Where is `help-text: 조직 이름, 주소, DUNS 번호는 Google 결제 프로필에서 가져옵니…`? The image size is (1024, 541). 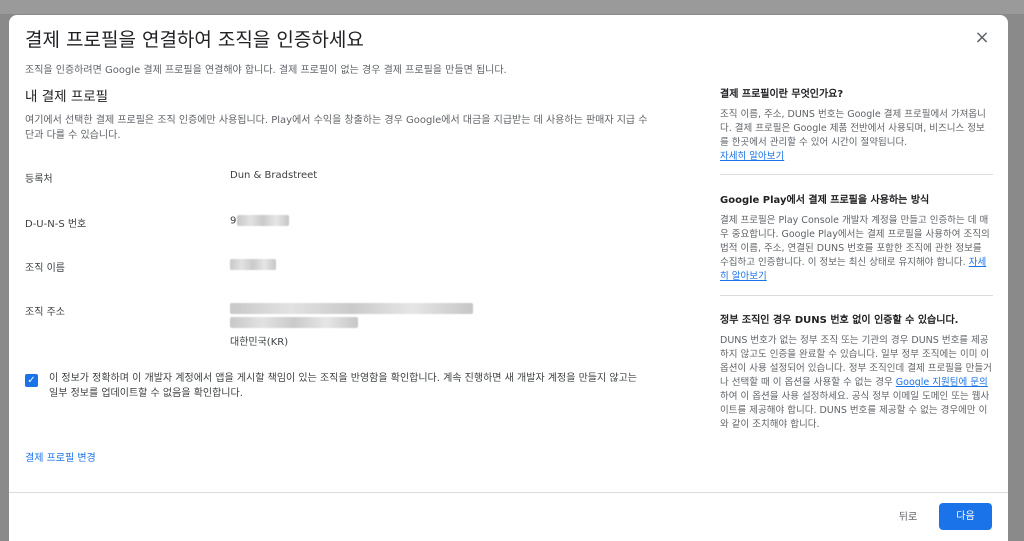 help-text: 조직 이름, 주소, DUNS 번호는 Google 결제 프로필에서 가져옵니… is located at coordinates (853, 135).